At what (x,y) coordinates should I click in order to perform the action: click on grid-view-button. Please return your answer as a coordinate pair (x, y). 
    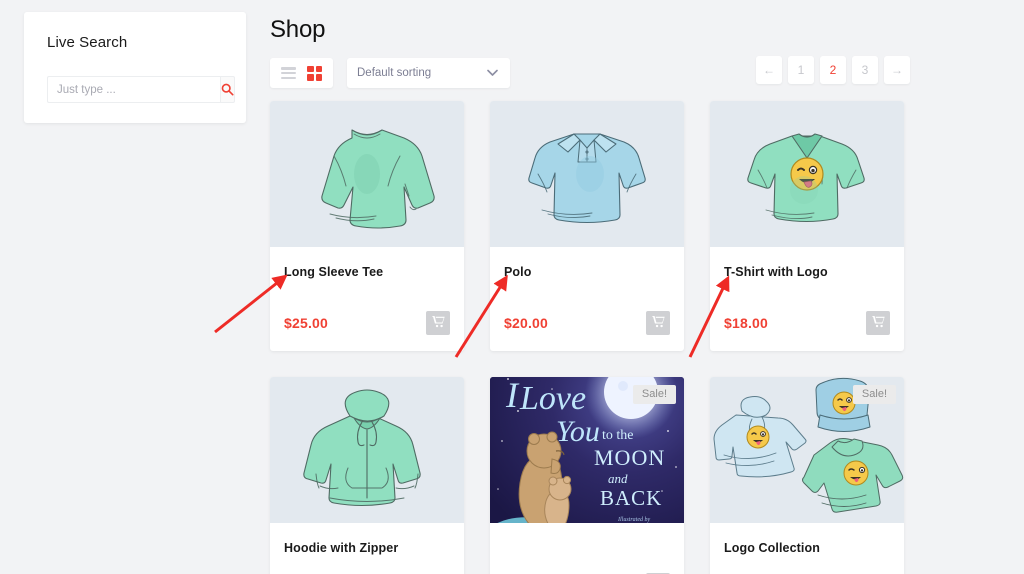
    Looking at the image, I should click on (314, 73).